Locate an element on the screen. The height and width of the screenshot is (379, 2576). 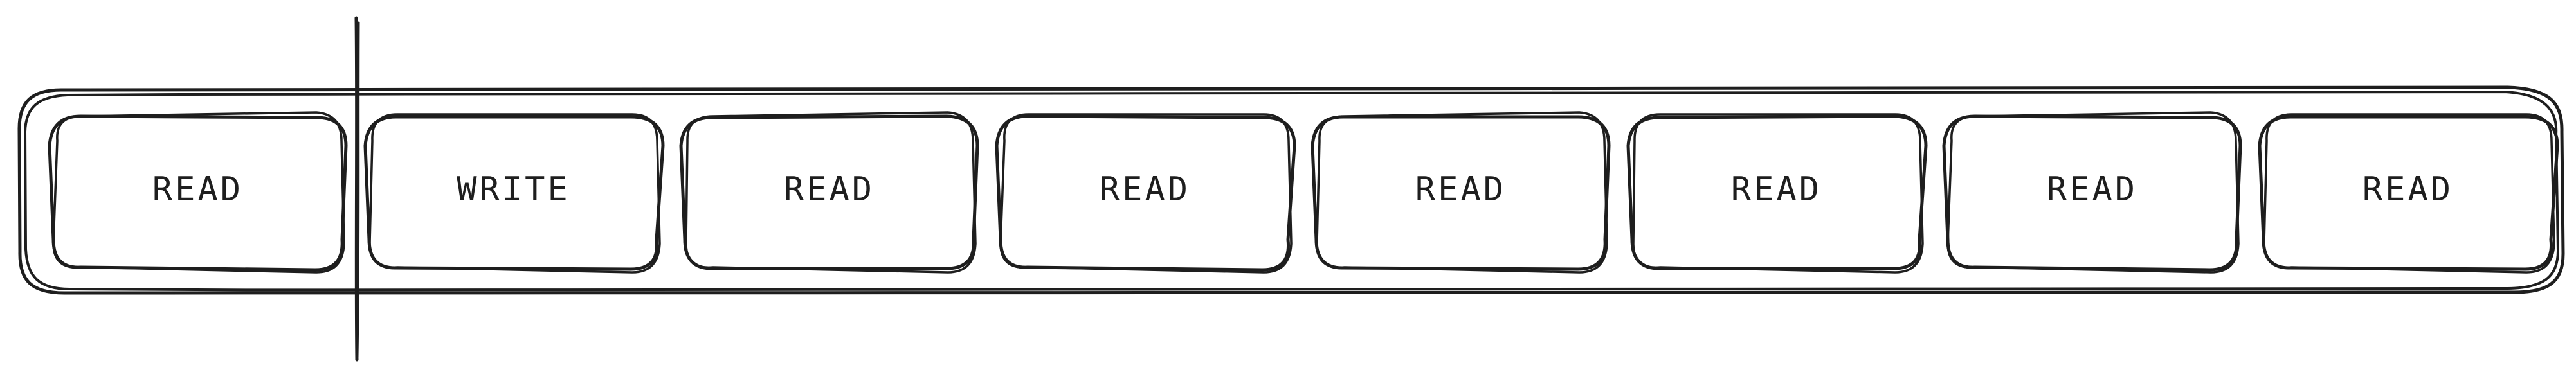
cell-write: WRITE is located at coordinates (514, 193).